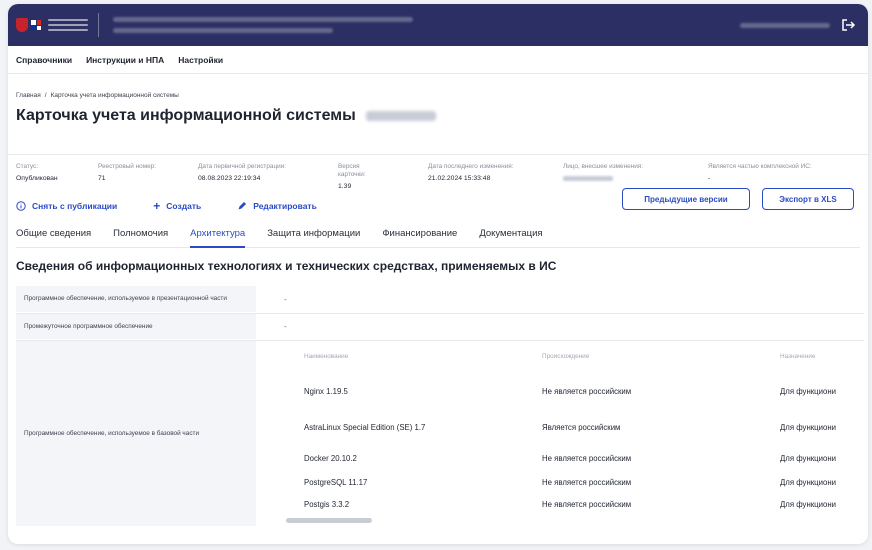 This screenshot has width=872, height=550. Describe the element at coordinates (623, 172) in the screenshot. I see `meta-changed-by: Лицо, внесшее изменения:` at that location.